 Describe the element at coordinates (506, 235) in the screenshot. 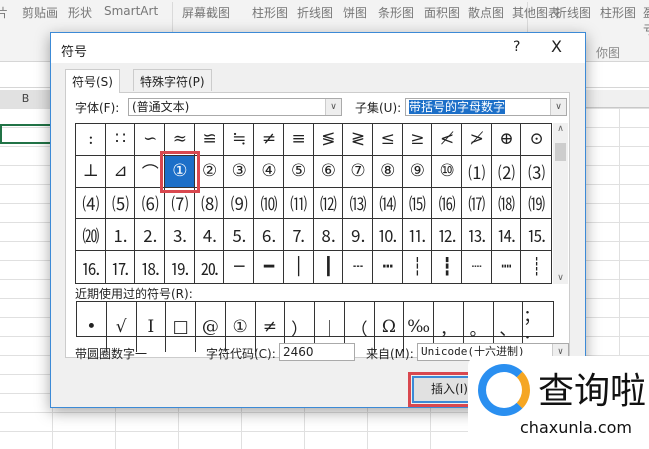

I see `symbol-cell: ⒕` at that location.